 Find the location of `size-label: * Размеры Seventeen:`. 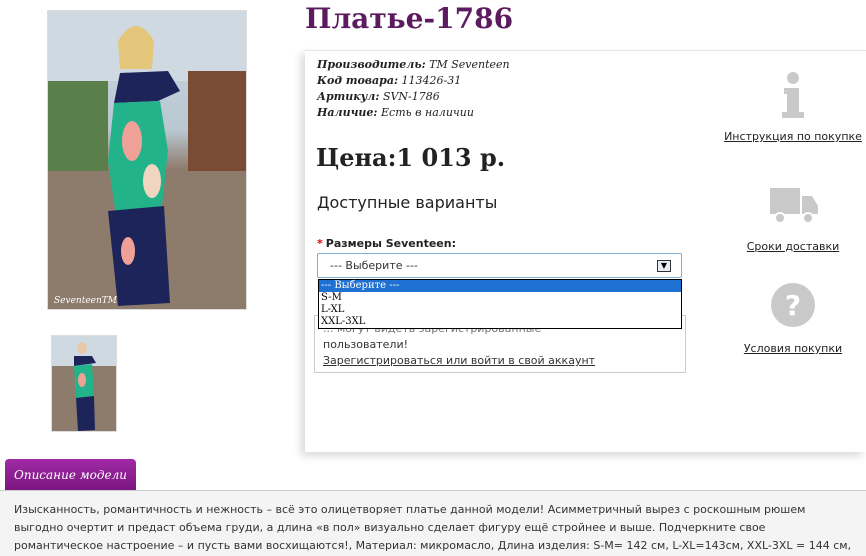

size-label: * Размеры Seventeen: is located at coordinates (386, 243).